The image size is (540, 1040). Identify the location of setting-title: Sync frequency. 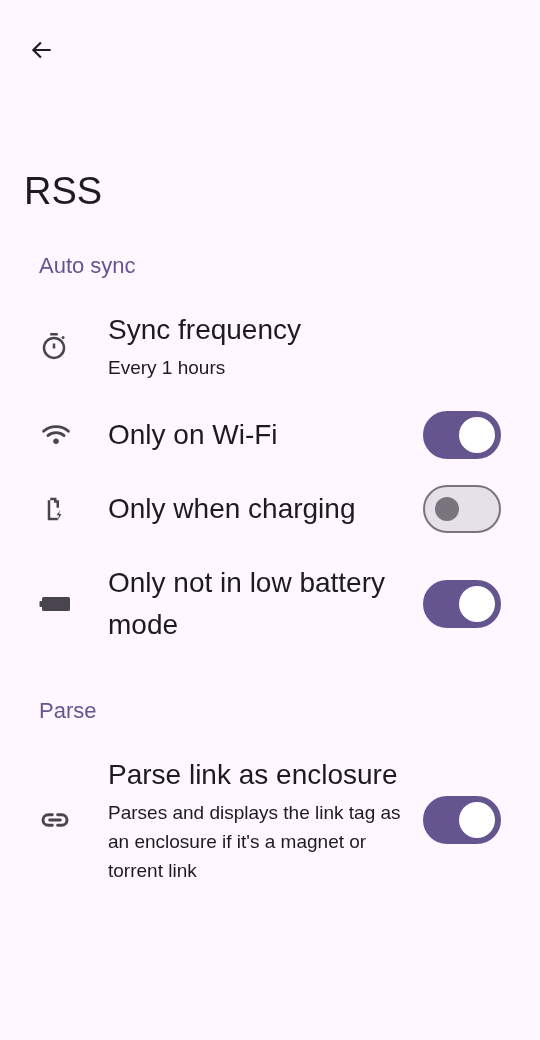
(205, 330).